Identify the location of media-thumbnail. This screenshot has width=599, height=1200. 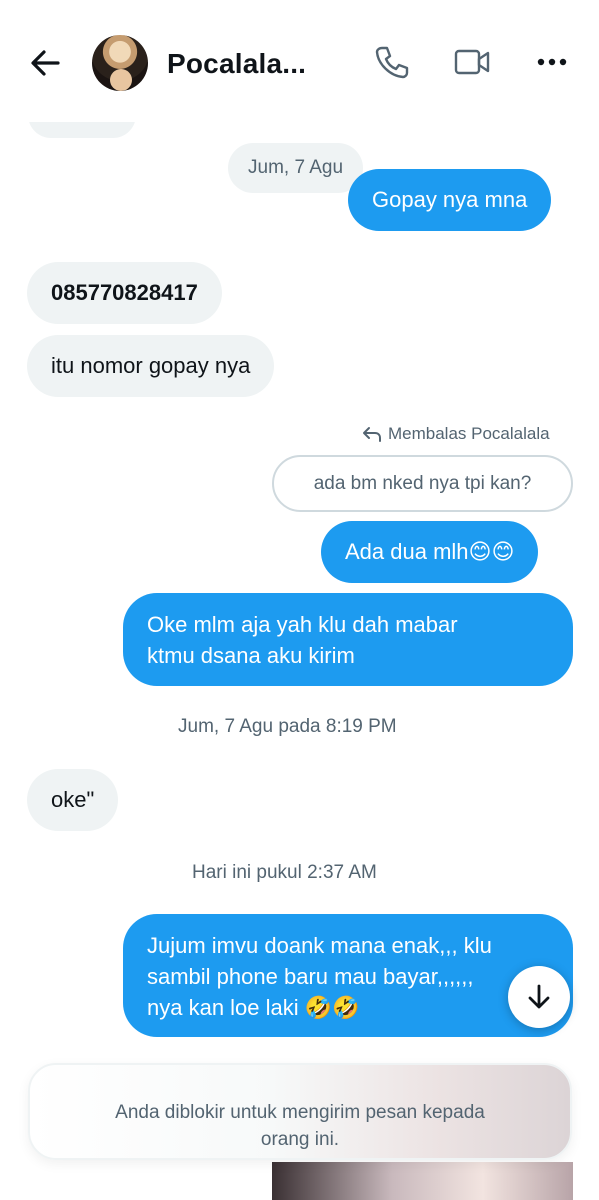
(422, 1181).